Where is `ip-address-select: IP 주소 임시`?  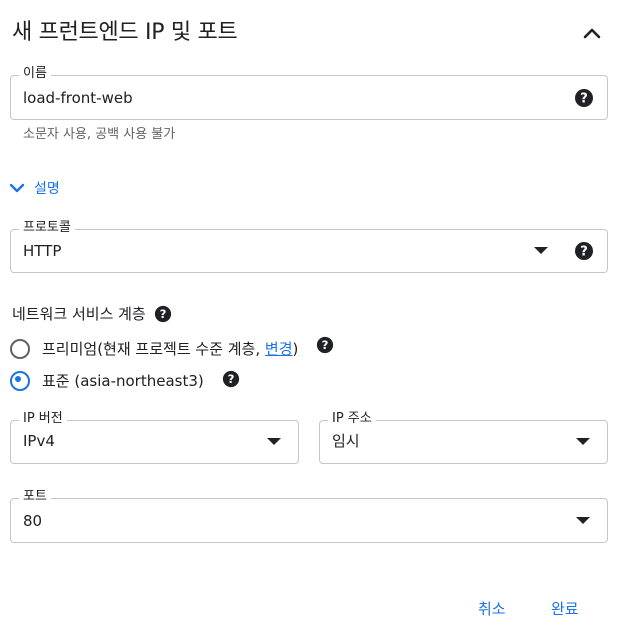 ip-address-select: IP 주소 임시 is located at coordinates (463, 437).